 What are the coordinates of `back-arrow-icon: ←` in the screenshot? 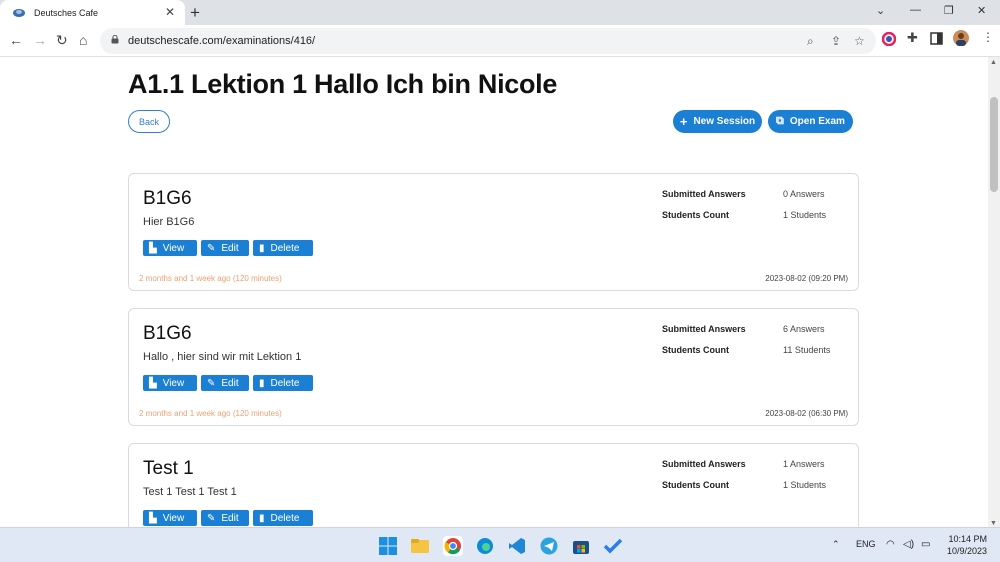 It's located at (16, 40).